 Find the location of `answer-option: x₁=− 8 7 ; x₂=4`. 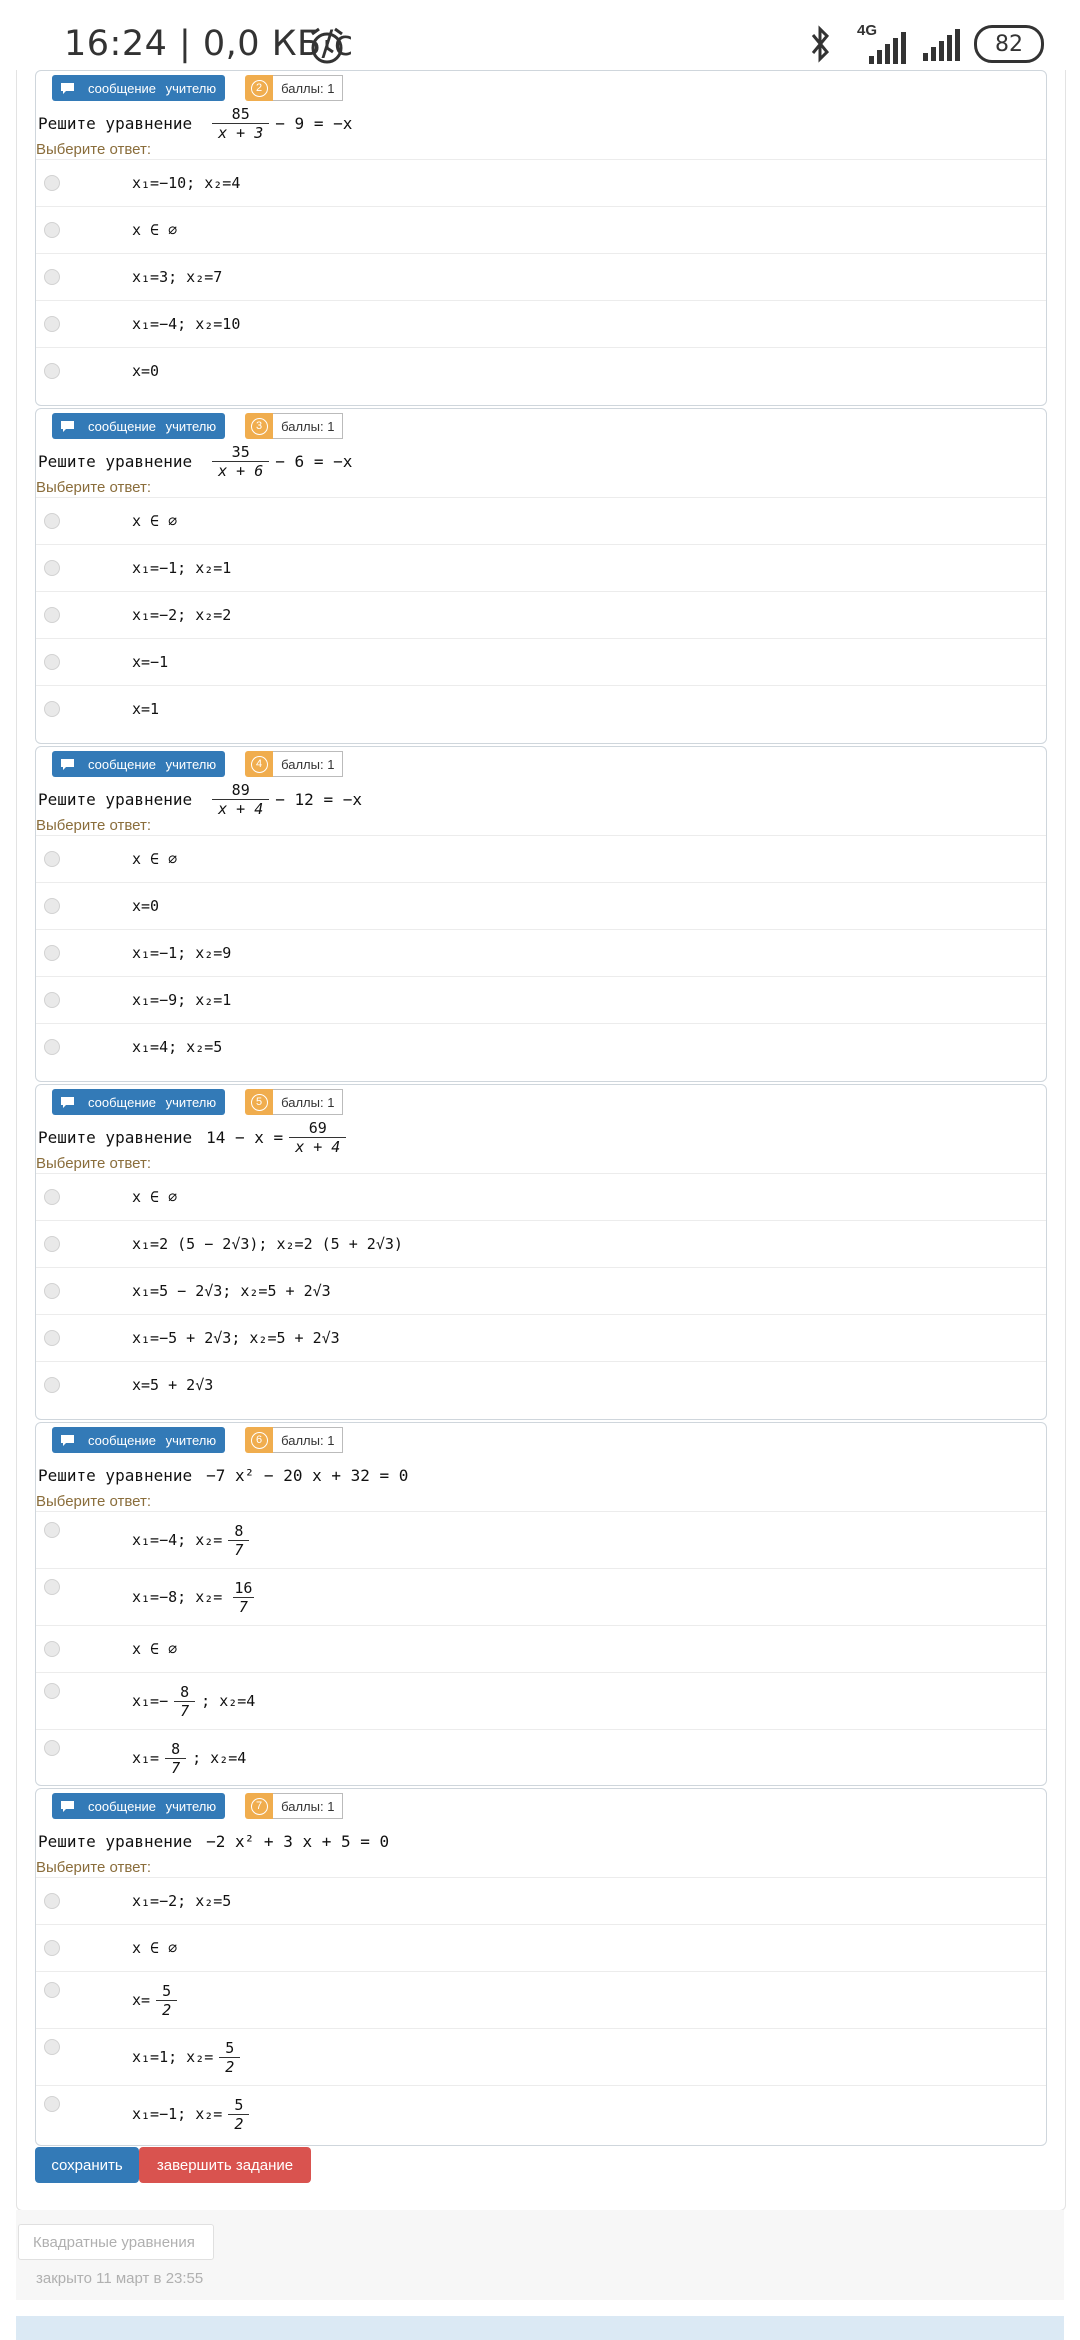

answer-option: x₁=− 8 7 ; x₂=4 is located at coordinates (541, 1700).